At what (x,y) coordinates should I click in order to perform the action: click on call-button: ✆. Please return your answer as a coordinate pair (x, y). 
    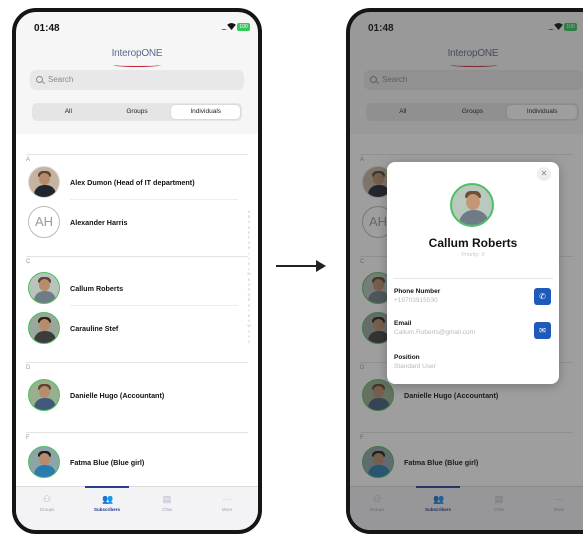
    Looking at the image, I should click on (542, 296).